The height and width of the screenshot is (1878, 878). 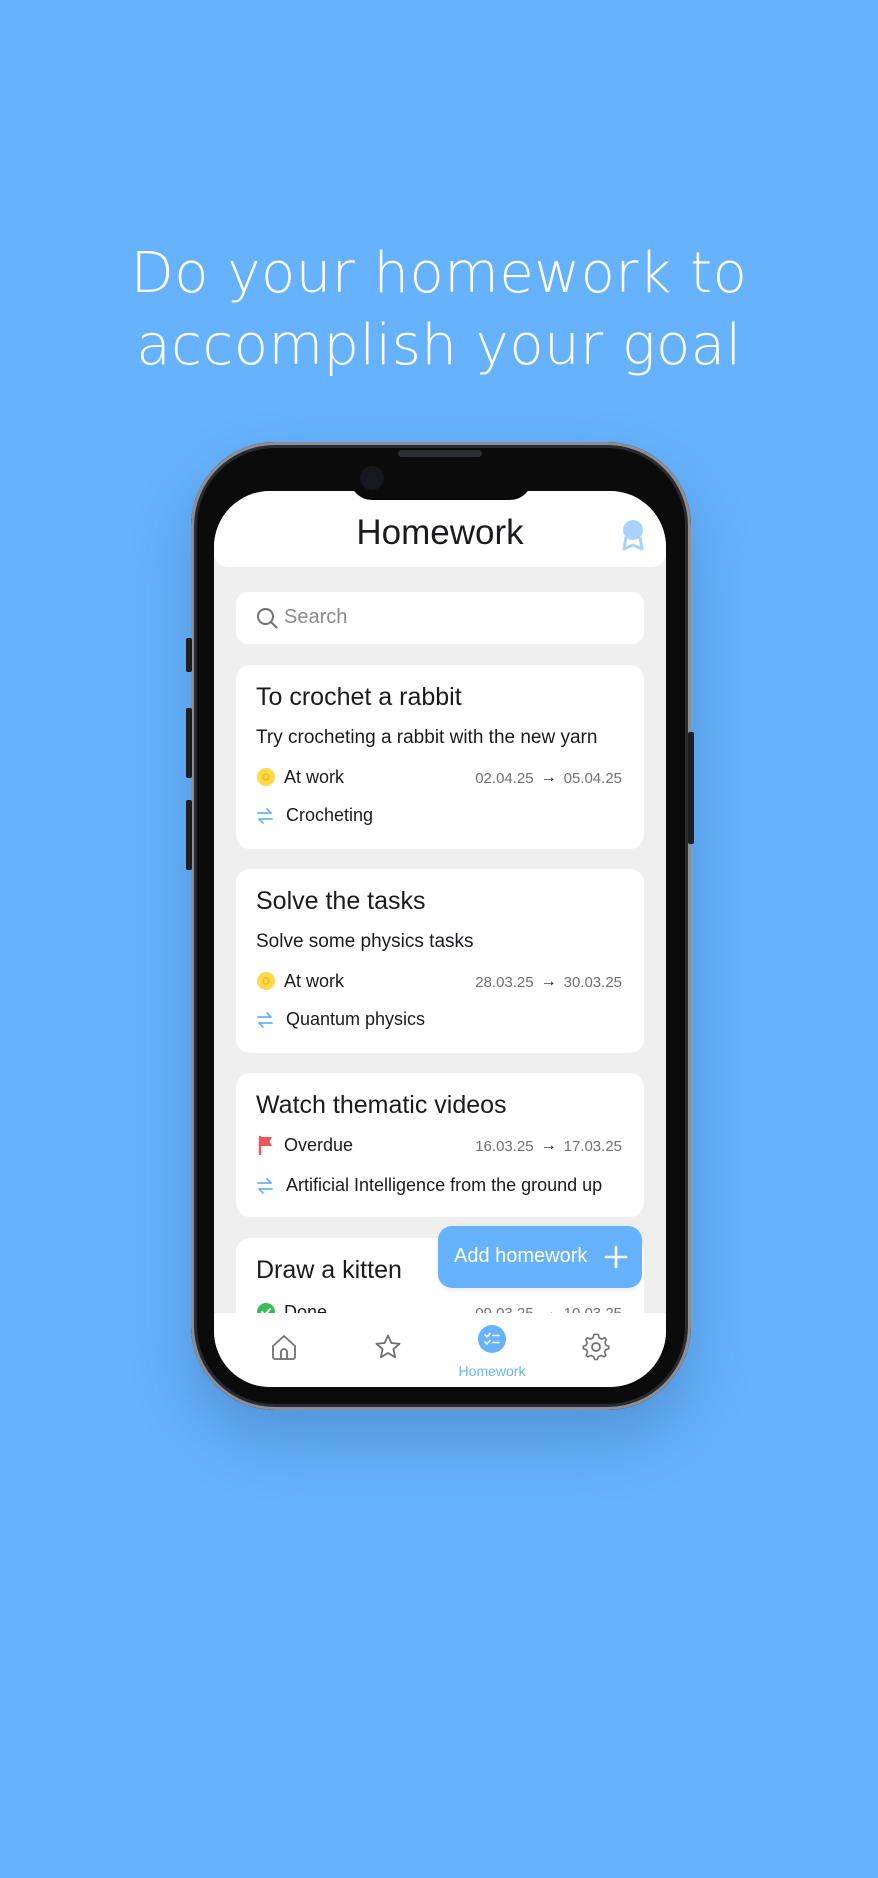 I want to click on homework-nav-badge, so click(x=492, y=1339).